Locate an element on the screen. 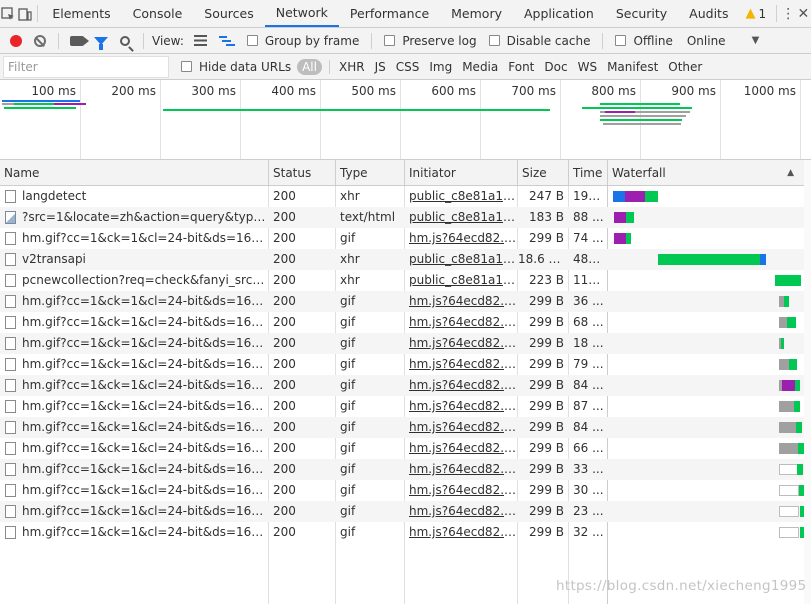 This screenshot has height=604, width=811. filter-type-font: Font is located at coordinates (521, 67).